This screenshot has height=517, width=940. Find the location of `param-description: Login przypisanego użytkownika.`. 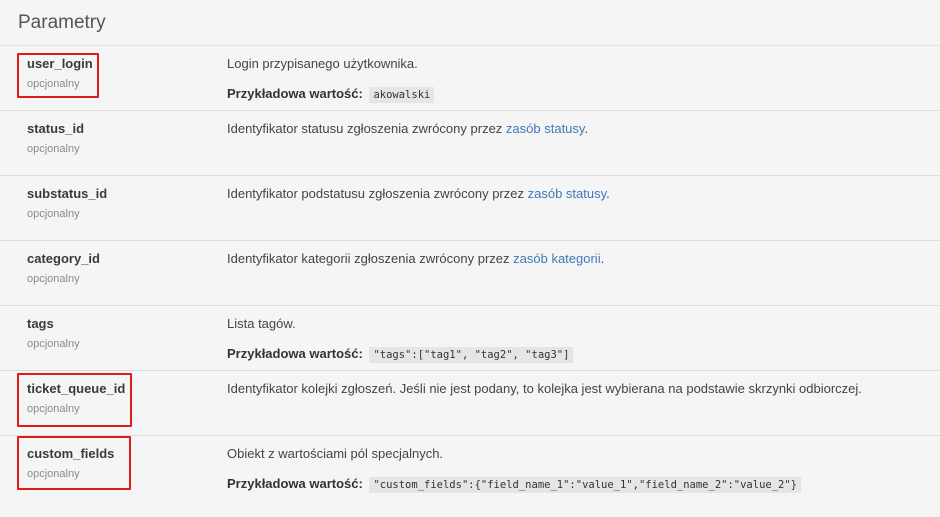

param-description: Login przypisanego użytkownika. is located at coordinates (322, 63).